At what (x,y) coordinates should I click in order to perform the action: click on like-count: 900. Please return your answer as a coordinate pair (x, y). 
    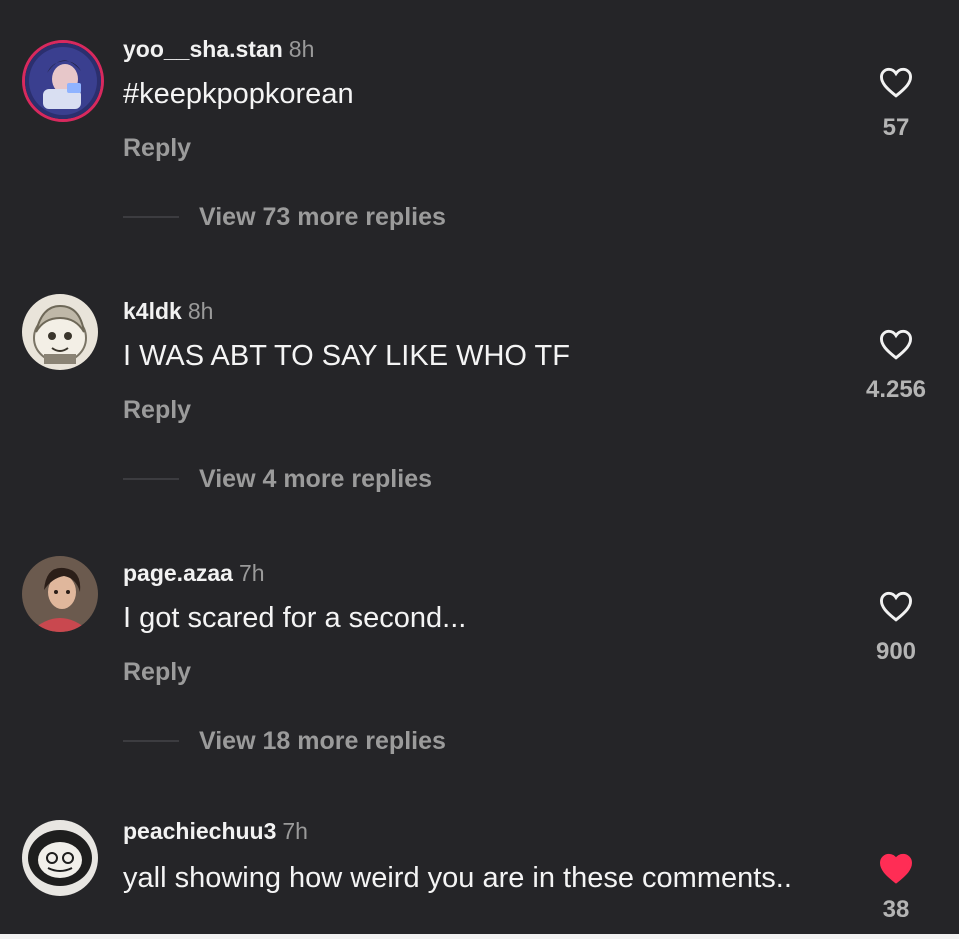
    Looking at the image, I should click on (896, 651).